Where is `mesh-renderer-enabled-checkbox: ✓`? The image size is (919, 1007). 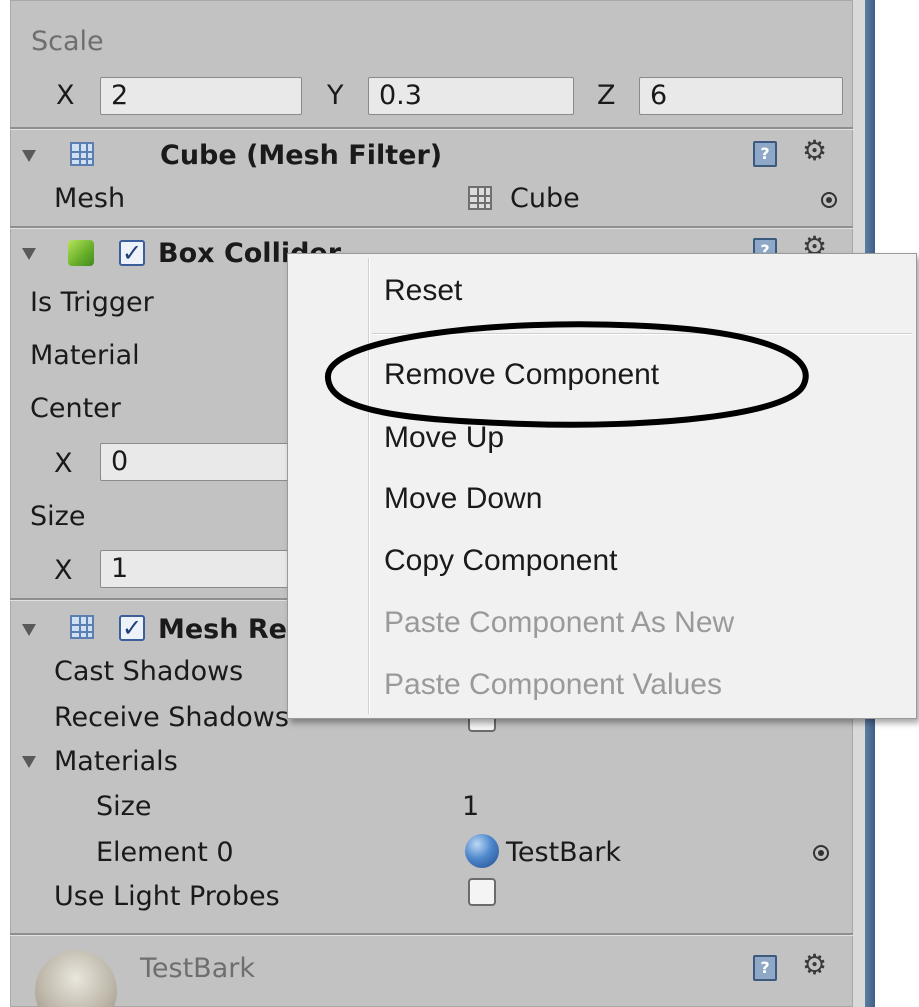
mesh-renderer-enabled-checkbox: ✓ is located at coordinates (132, 628).